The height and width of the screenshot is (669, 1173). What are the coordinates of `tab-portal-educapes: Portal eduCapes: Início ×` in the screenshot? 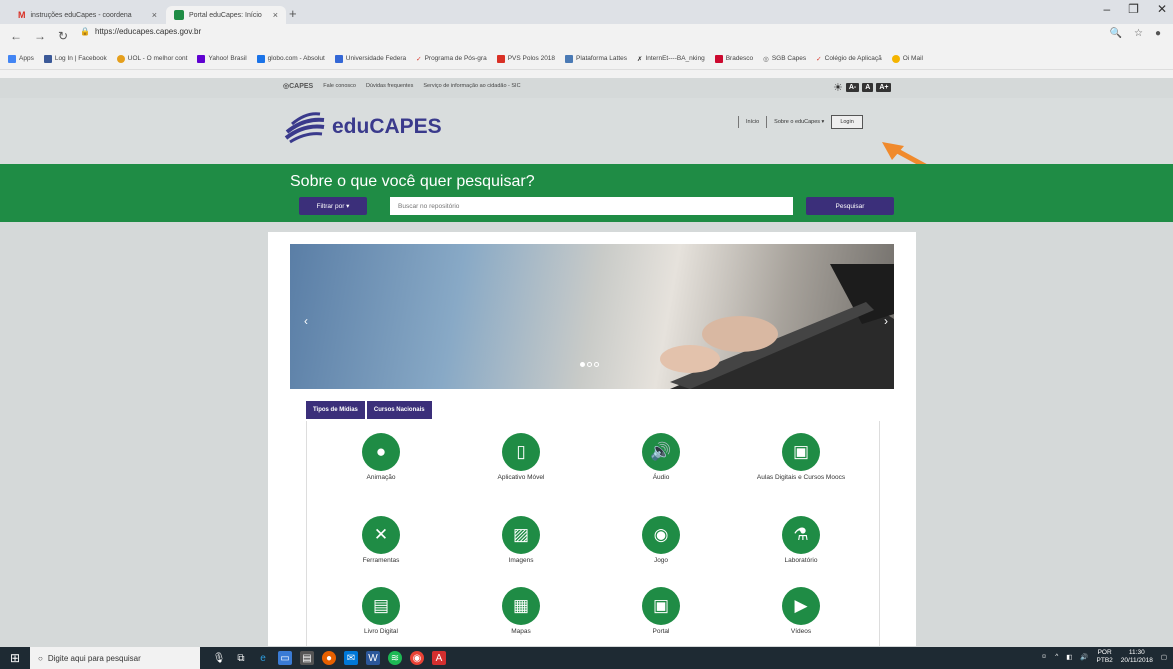 It's located at (226, 15).